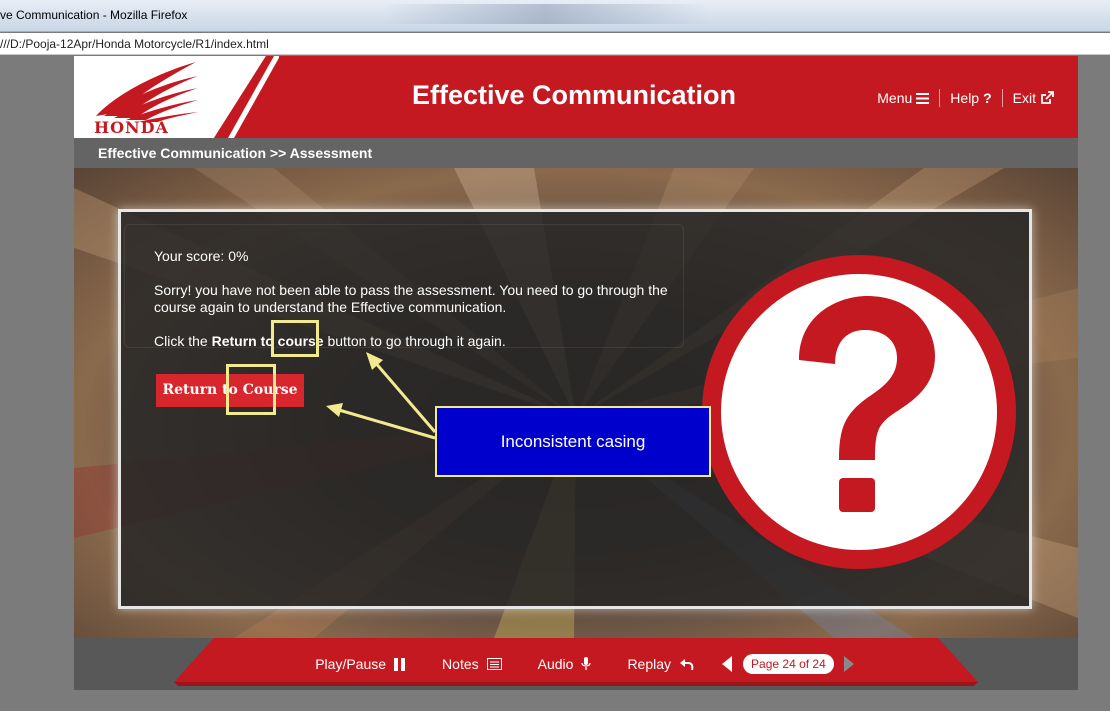 The width and height of the screenshot is (1110, 711). I want to click on question-mark-icon: ?, so click(987, 98).